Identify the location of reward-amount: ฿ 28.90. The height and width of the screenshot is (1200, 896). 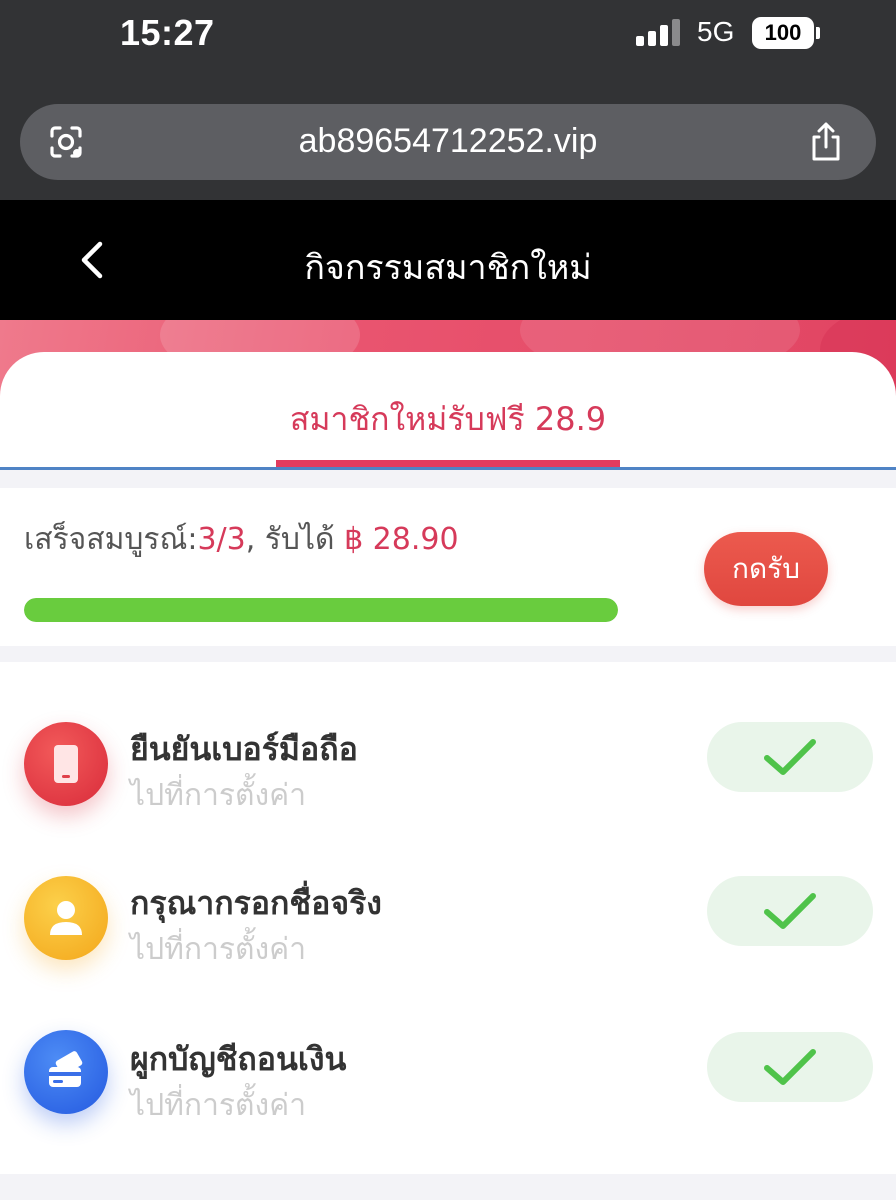
(401, 539).